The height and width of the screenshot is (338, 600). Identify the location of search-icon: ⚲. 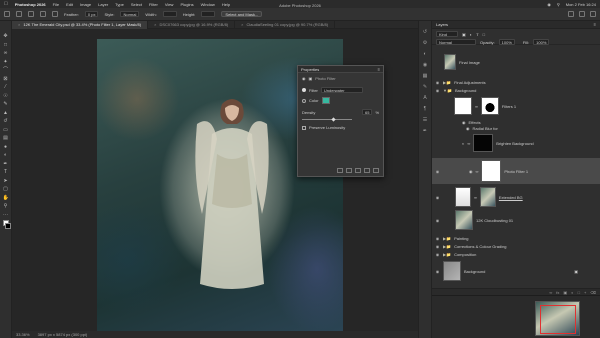
(558, 4).